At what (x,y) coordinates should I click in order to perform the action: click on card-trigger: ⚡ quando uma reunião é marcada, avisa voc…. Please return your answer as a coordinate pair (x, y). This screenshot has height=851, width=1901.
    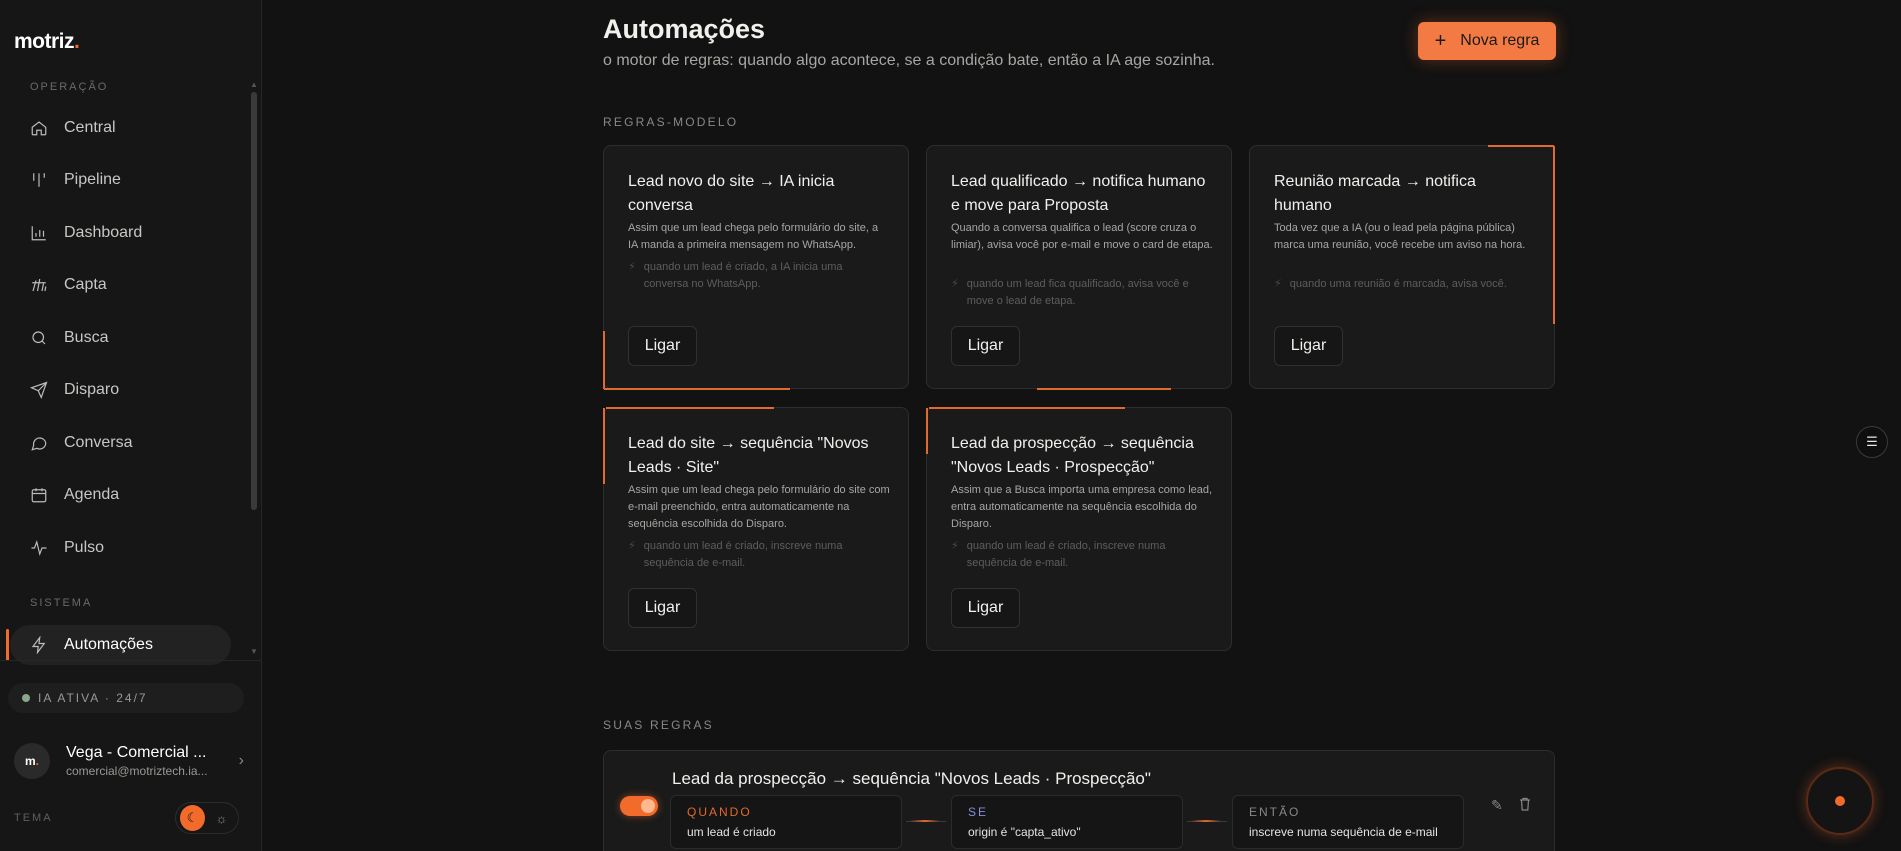
    Looking at the image, I should click on (1405, 284).